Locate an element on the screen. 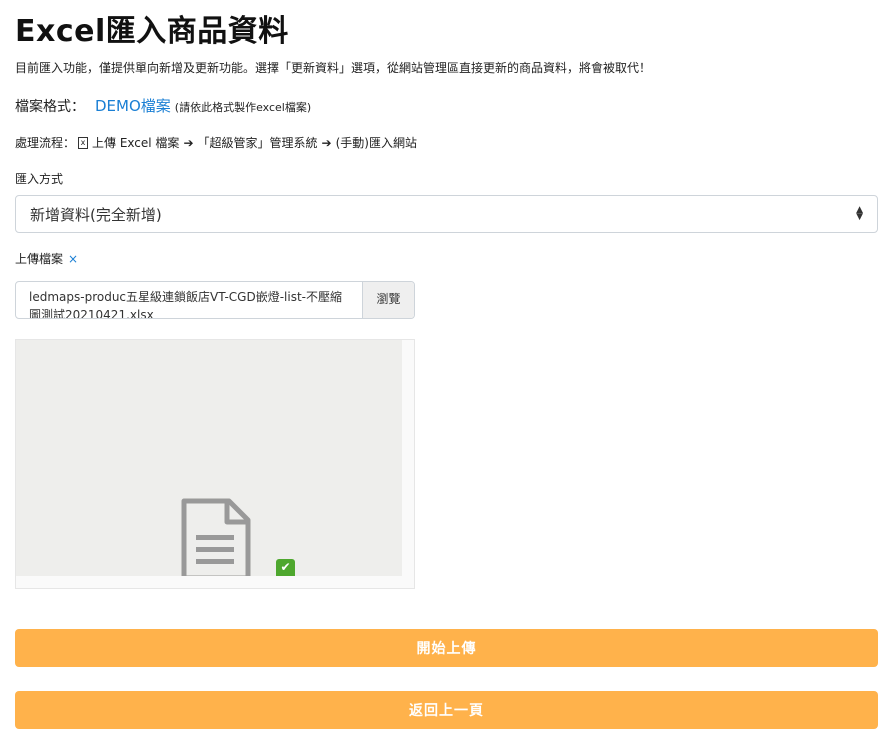  import-method-select: 新增資料(完全新增) ▲ ▼ is located at coordinates (446, 214).